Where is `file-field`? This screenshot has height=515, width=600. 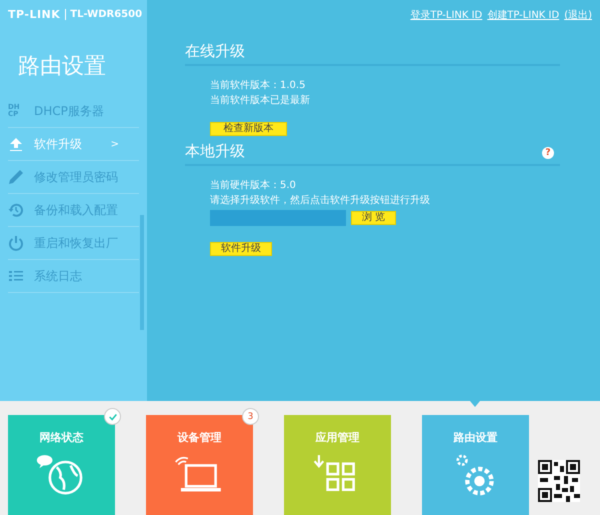
file-field is located at coordinates (278, 218).